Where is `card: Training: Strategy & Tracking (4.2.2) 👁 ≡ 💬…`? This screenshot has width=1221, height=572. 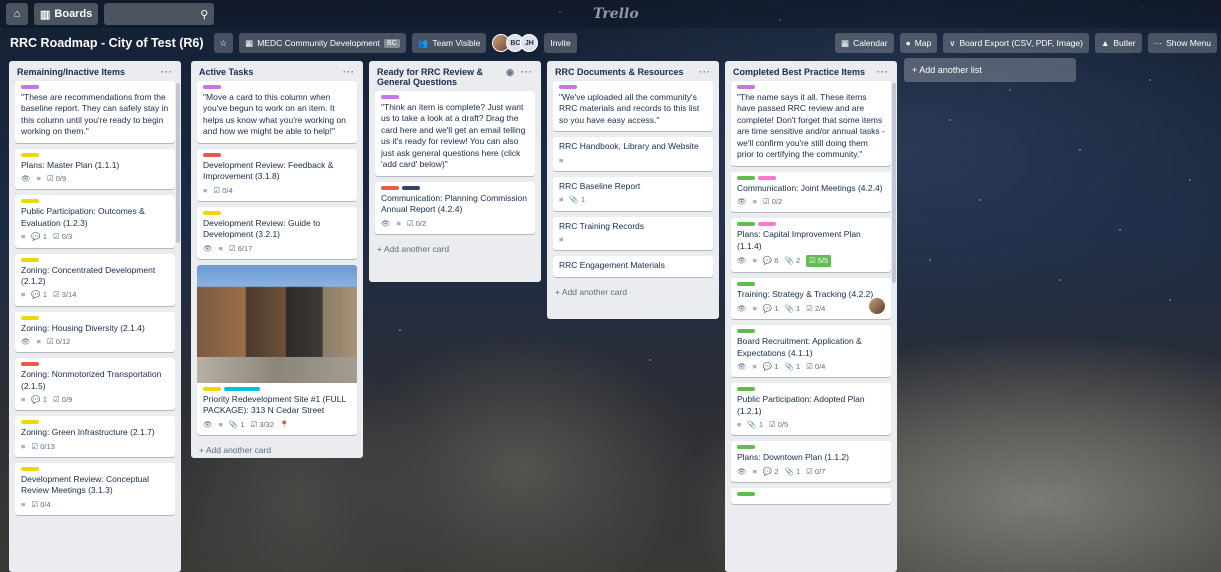
card: Training: Strategy & Tracking (4.2.2) 👁 ≡ 💬… is located at coordinates (811, 299).